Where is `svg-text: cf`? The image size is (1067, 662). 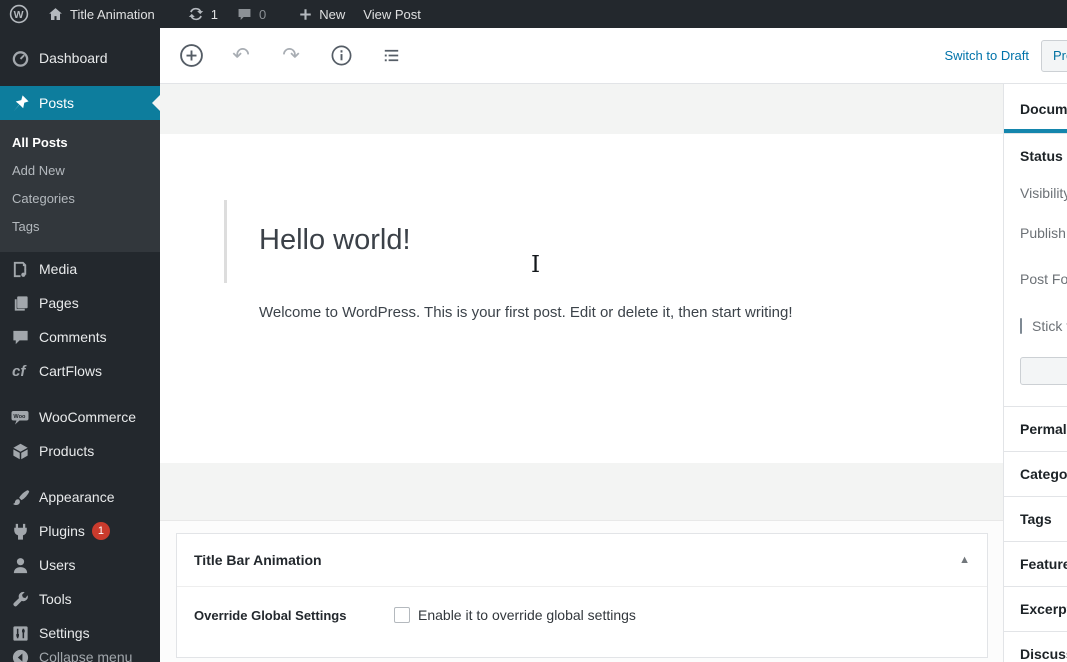
svg-text: cf is located at coordinates (19, 371).